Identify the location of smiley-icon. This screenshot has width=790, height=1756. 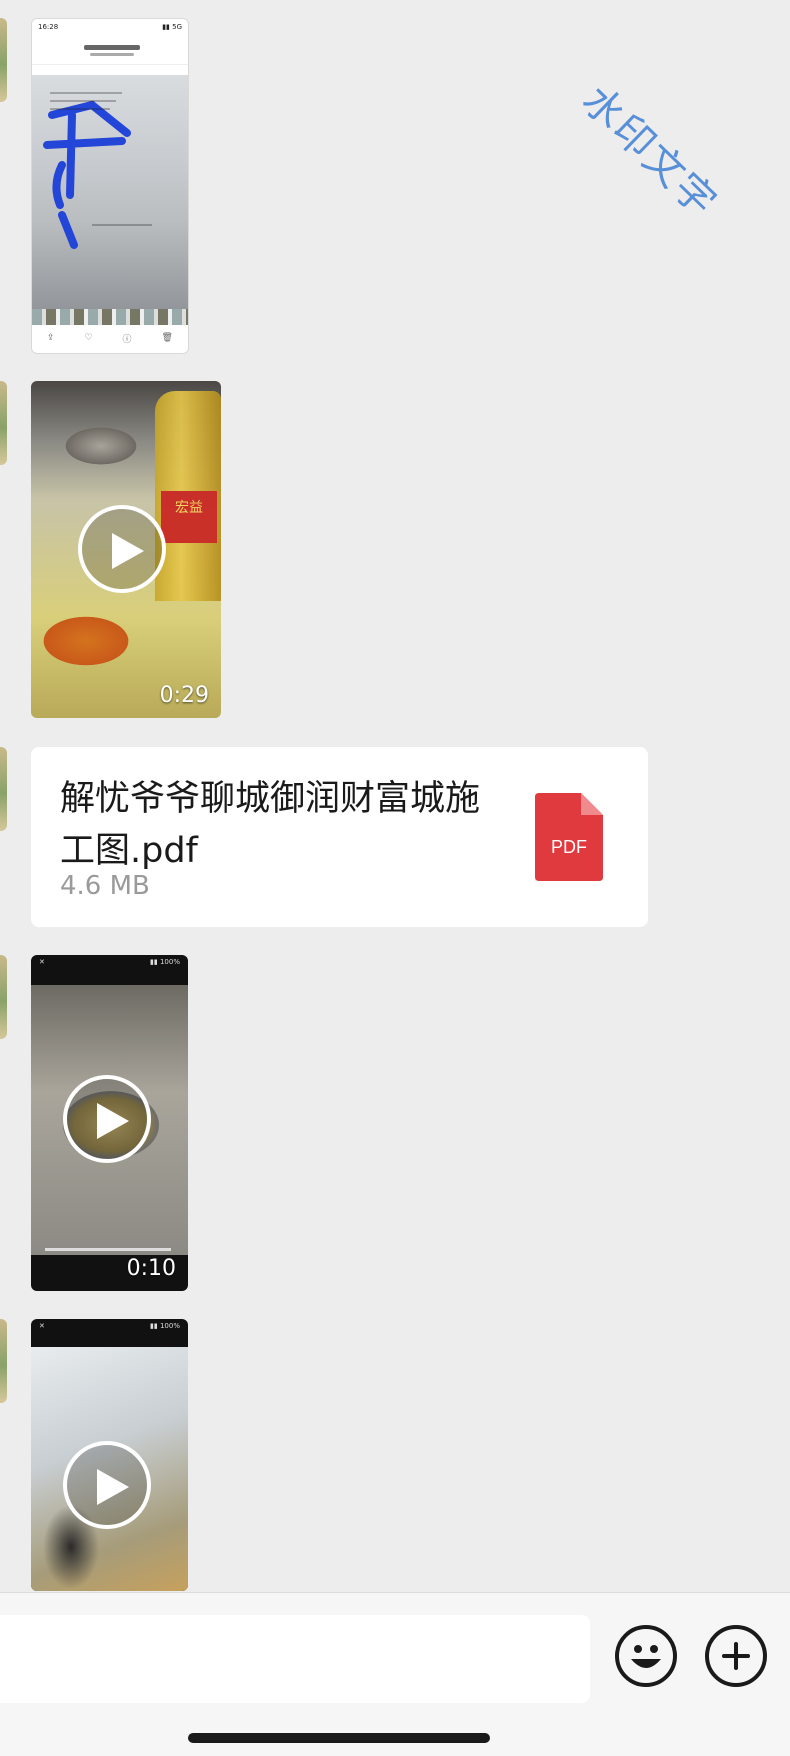
(646, 1656).